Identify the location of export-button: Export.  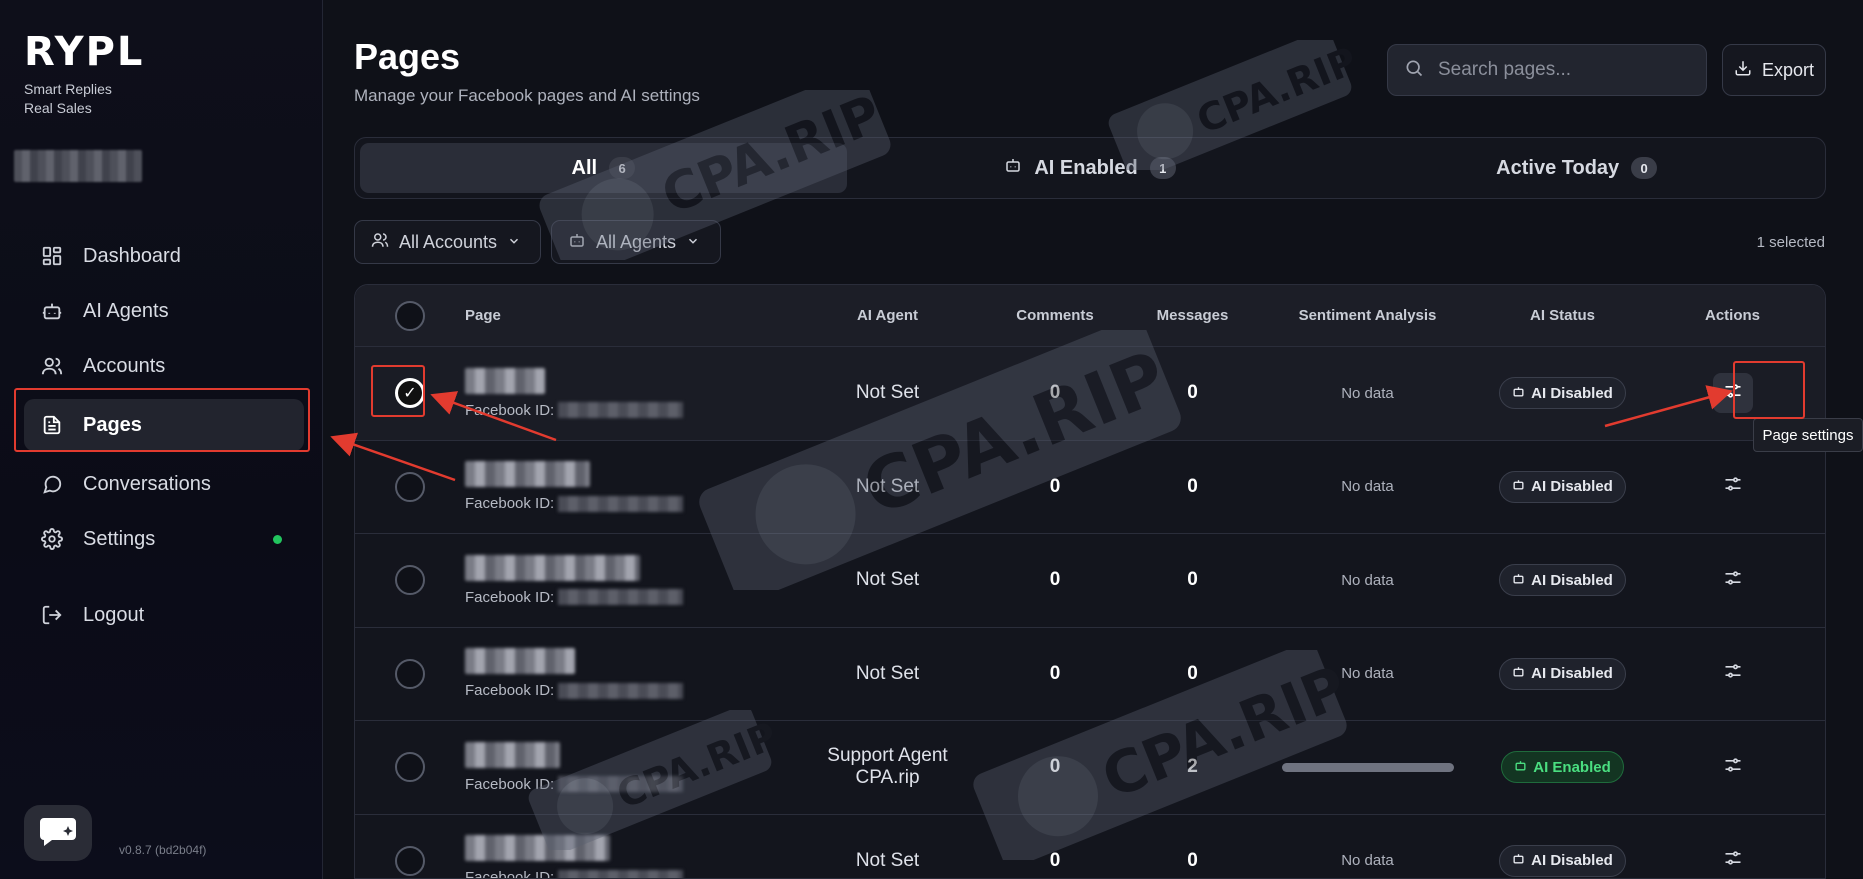
(1774, 70).